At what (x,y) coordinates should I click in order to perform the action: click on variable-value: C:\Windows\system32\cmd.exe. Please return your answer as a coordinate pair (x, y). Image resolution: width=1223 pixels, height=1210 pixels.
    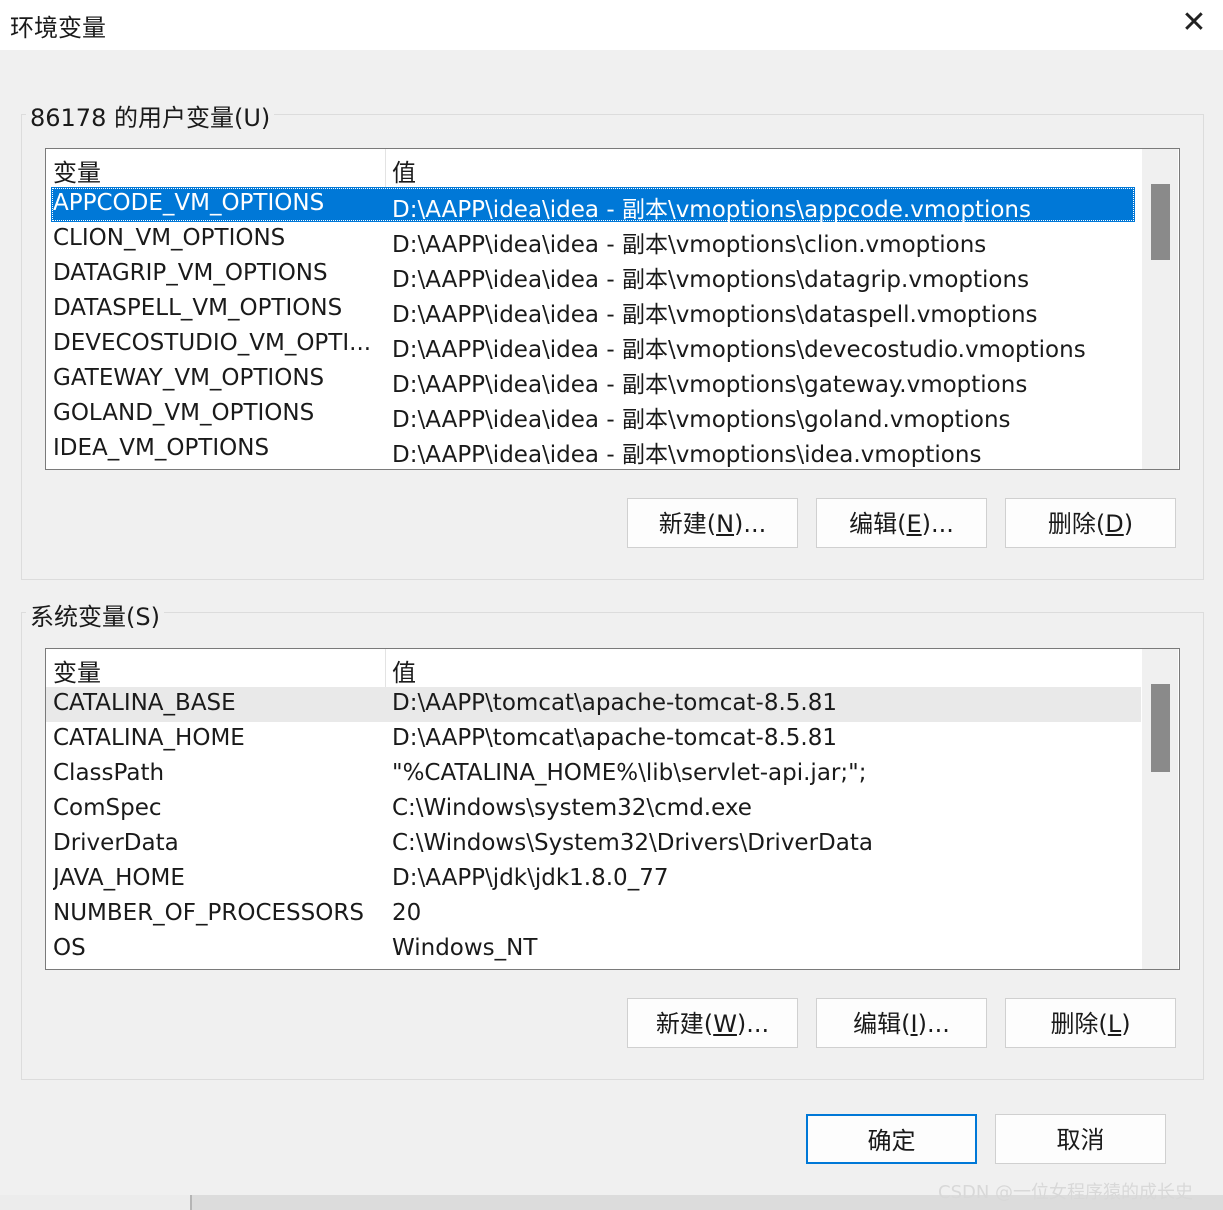
    Looking at the image, I should click on (572, 808).